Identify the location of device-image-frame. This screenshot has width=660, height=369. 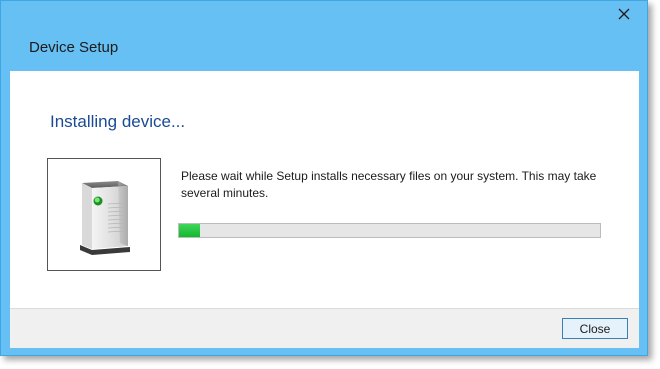
(104, 214).